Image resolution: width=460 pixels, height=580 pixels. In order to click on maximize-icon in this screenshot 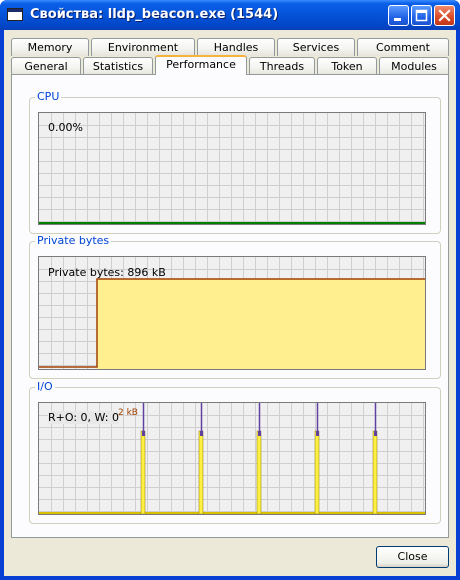, I will do `click(421, 15)`.